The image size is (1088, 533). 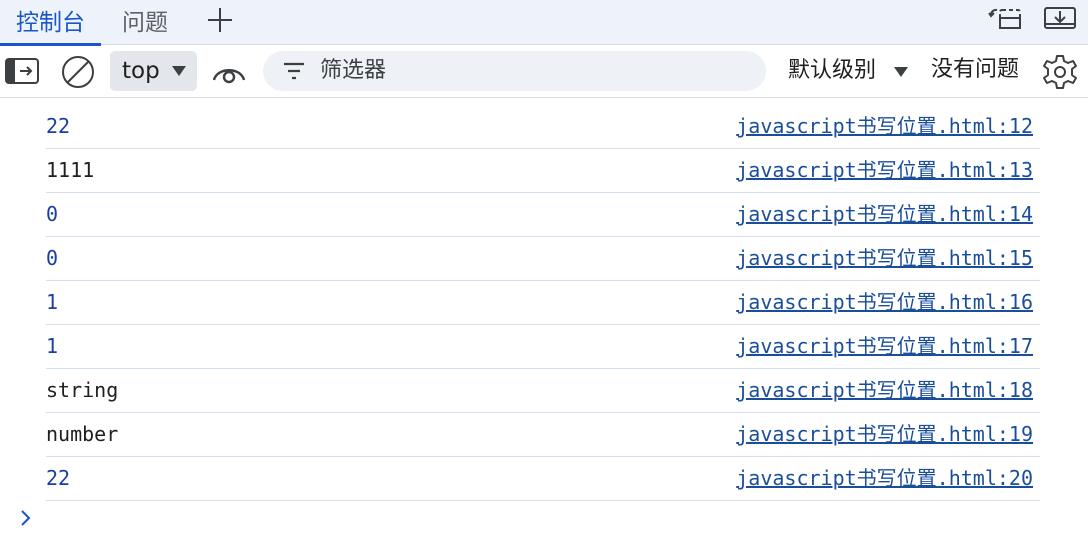 What do you see at coordinates (220, 20) in the screenshot?
I see `plus-icon` at bounding box center [220, 20].